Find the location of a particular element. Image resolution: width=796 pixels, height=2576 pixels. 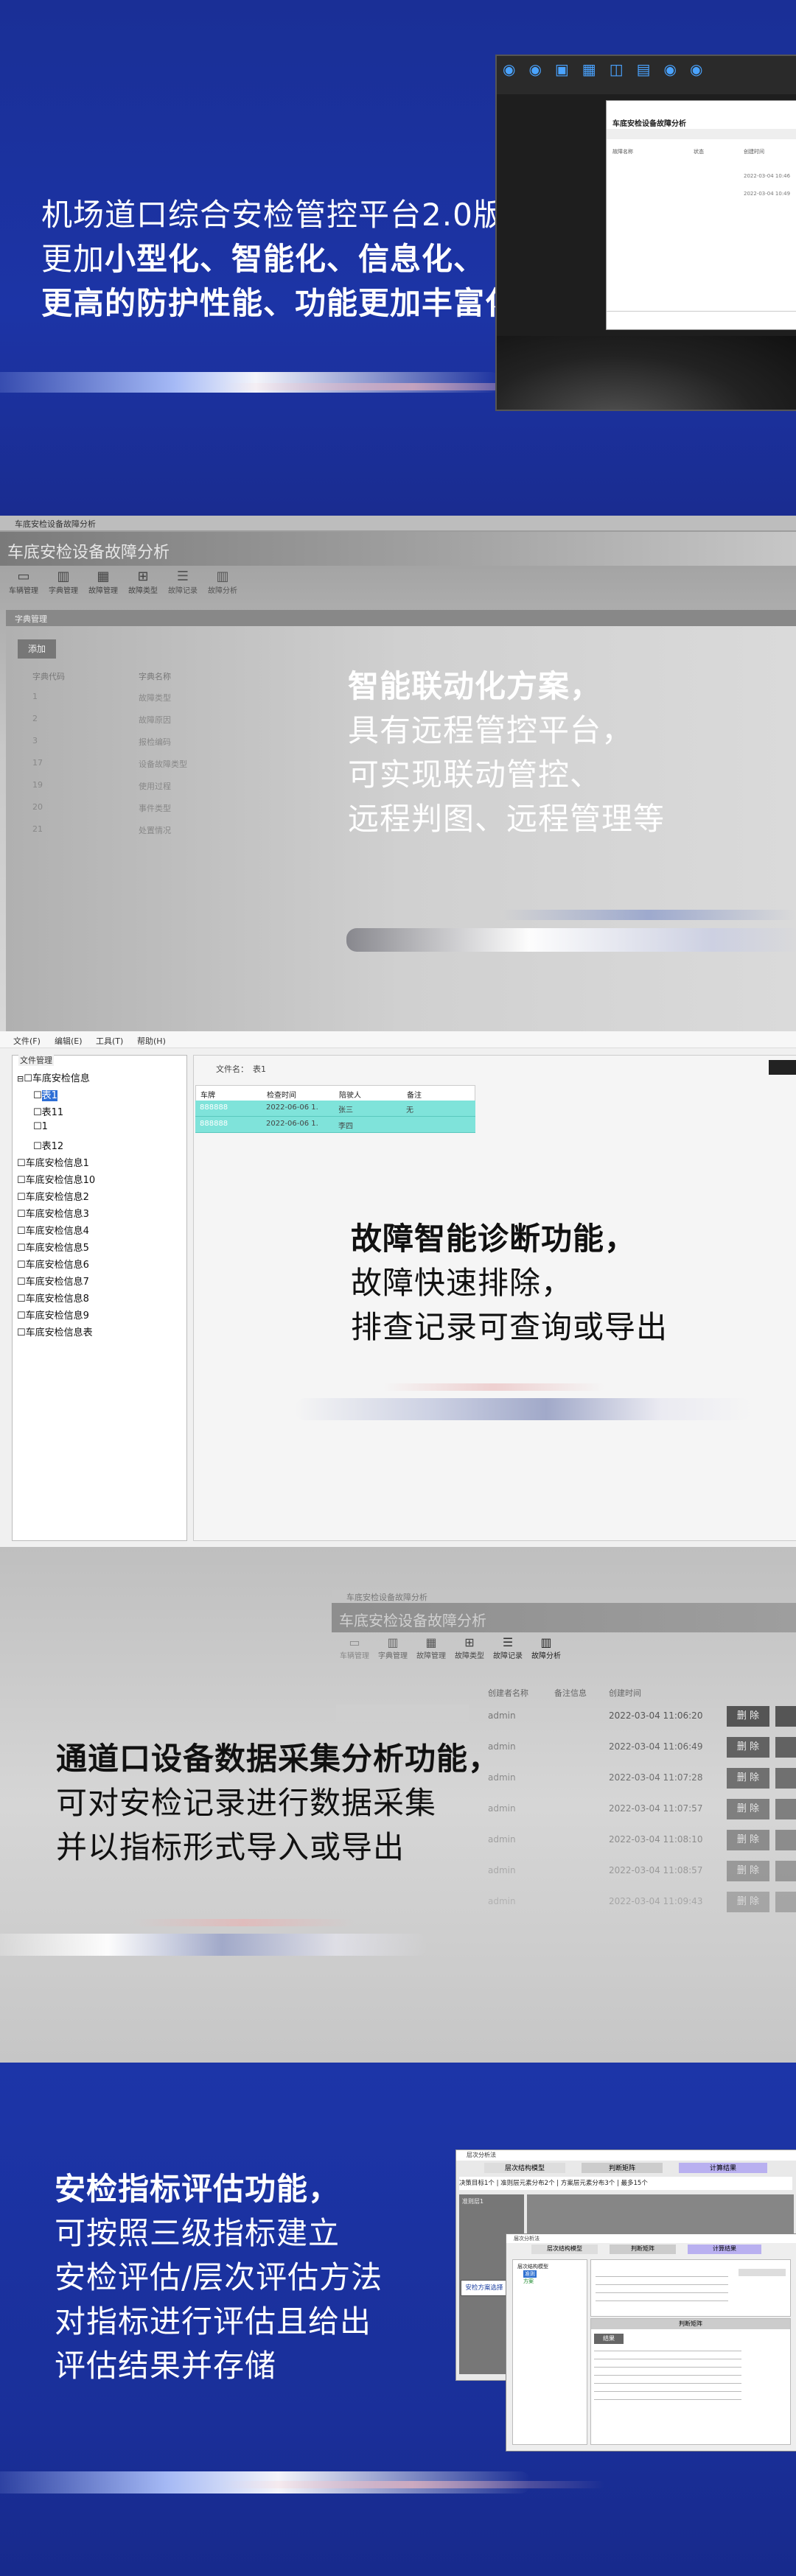

tree-node: ☐1 is located at coordinates (40, 1126).